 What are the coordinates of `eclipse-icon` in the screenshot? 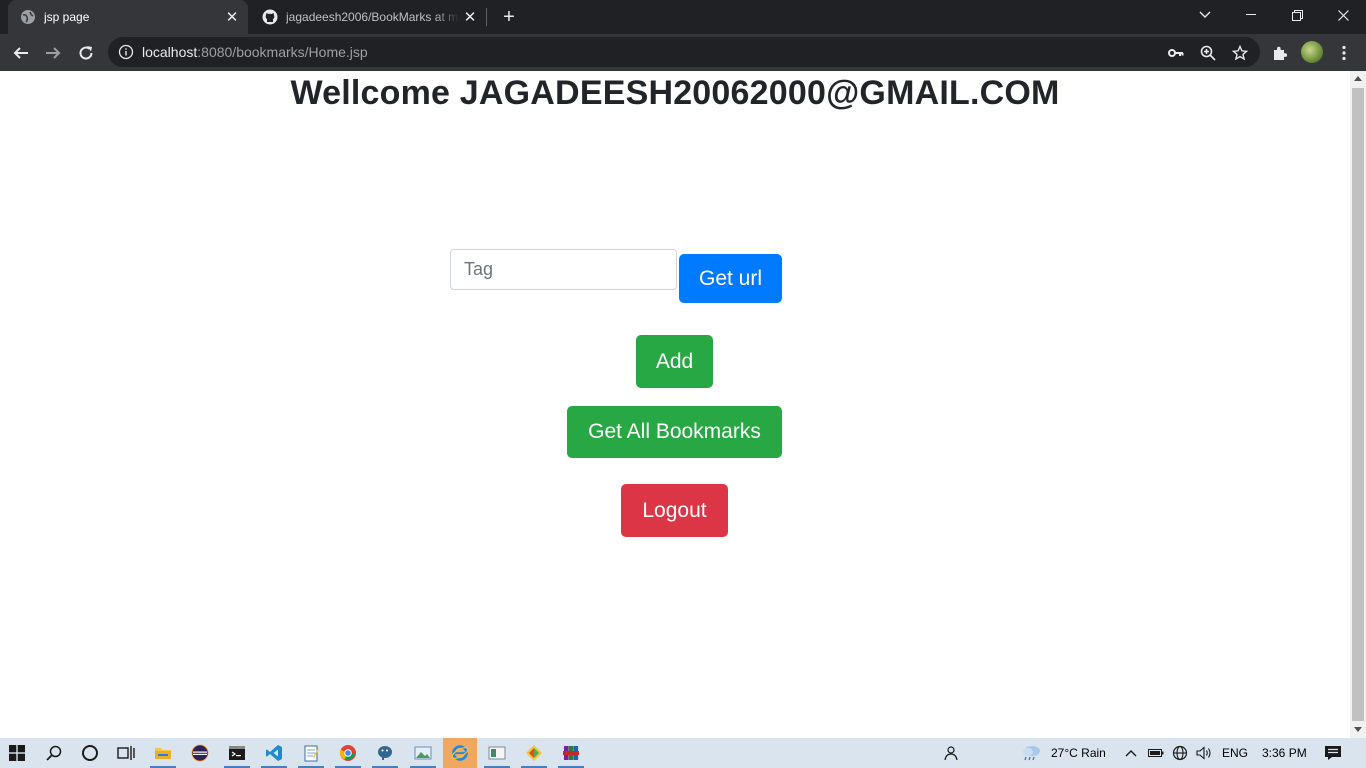 It's located at (200, 753).